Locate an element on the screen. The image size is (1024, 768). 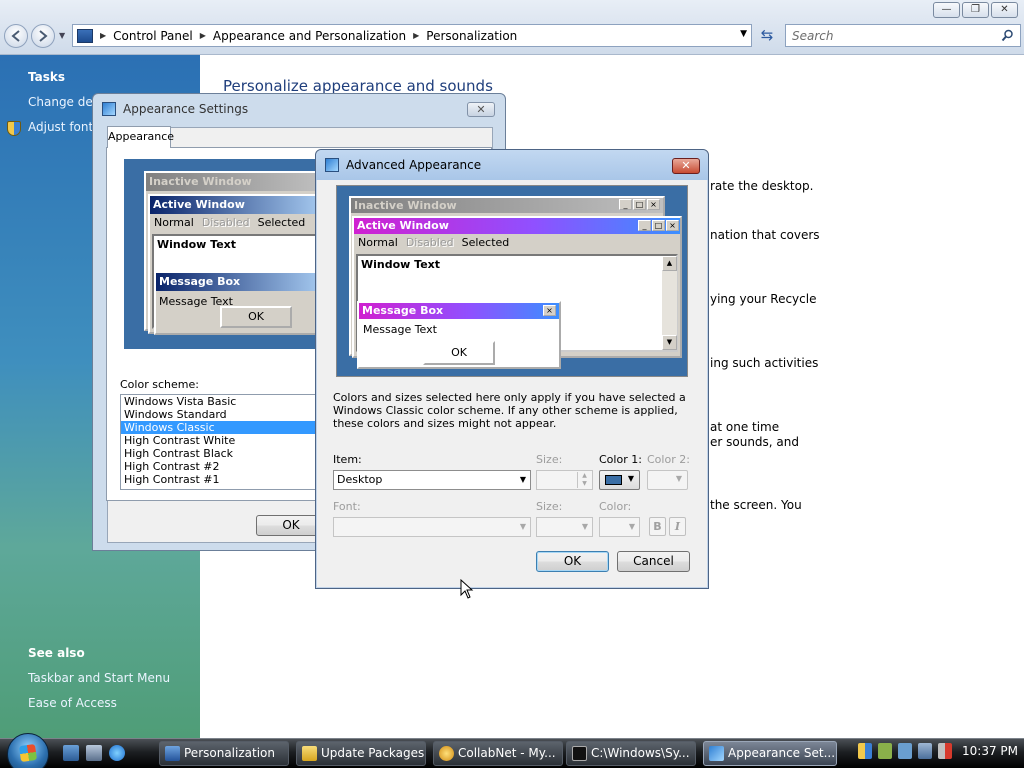
close-icon: × is located at coordinates (549, 310).